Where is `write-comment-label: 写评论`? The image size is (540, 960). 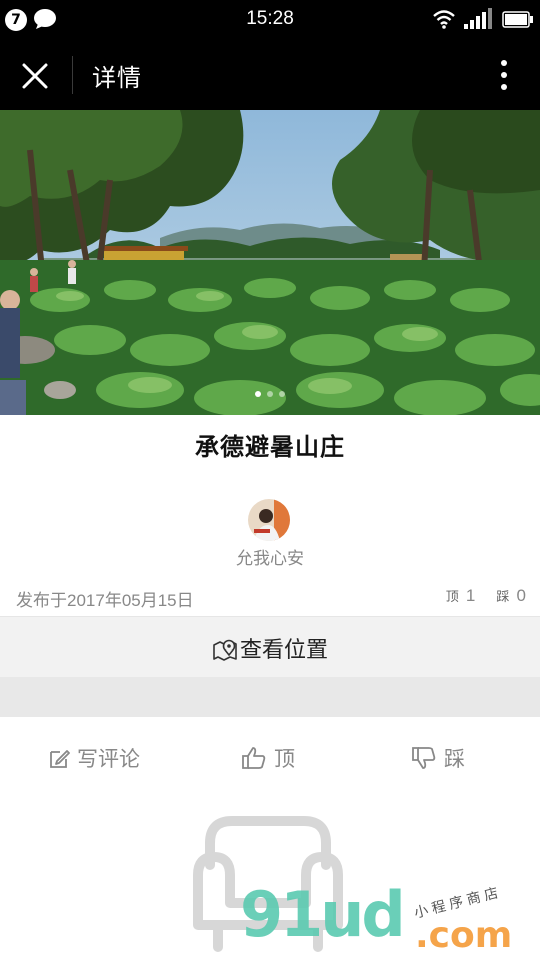 write-comment-label: 写评论 is located at coordinates (108, 759).